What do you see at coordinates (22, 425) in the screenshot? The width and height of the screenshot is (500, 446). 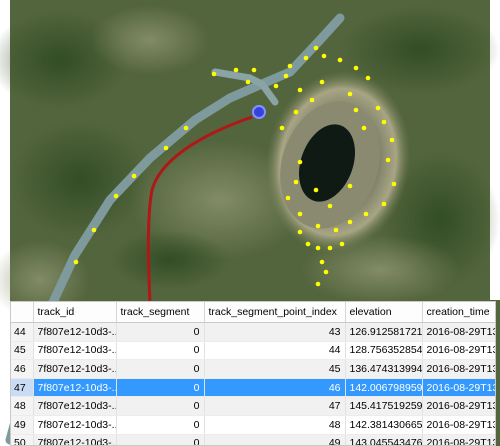 I see `row-number: 49` at bounding box center [22, 425].